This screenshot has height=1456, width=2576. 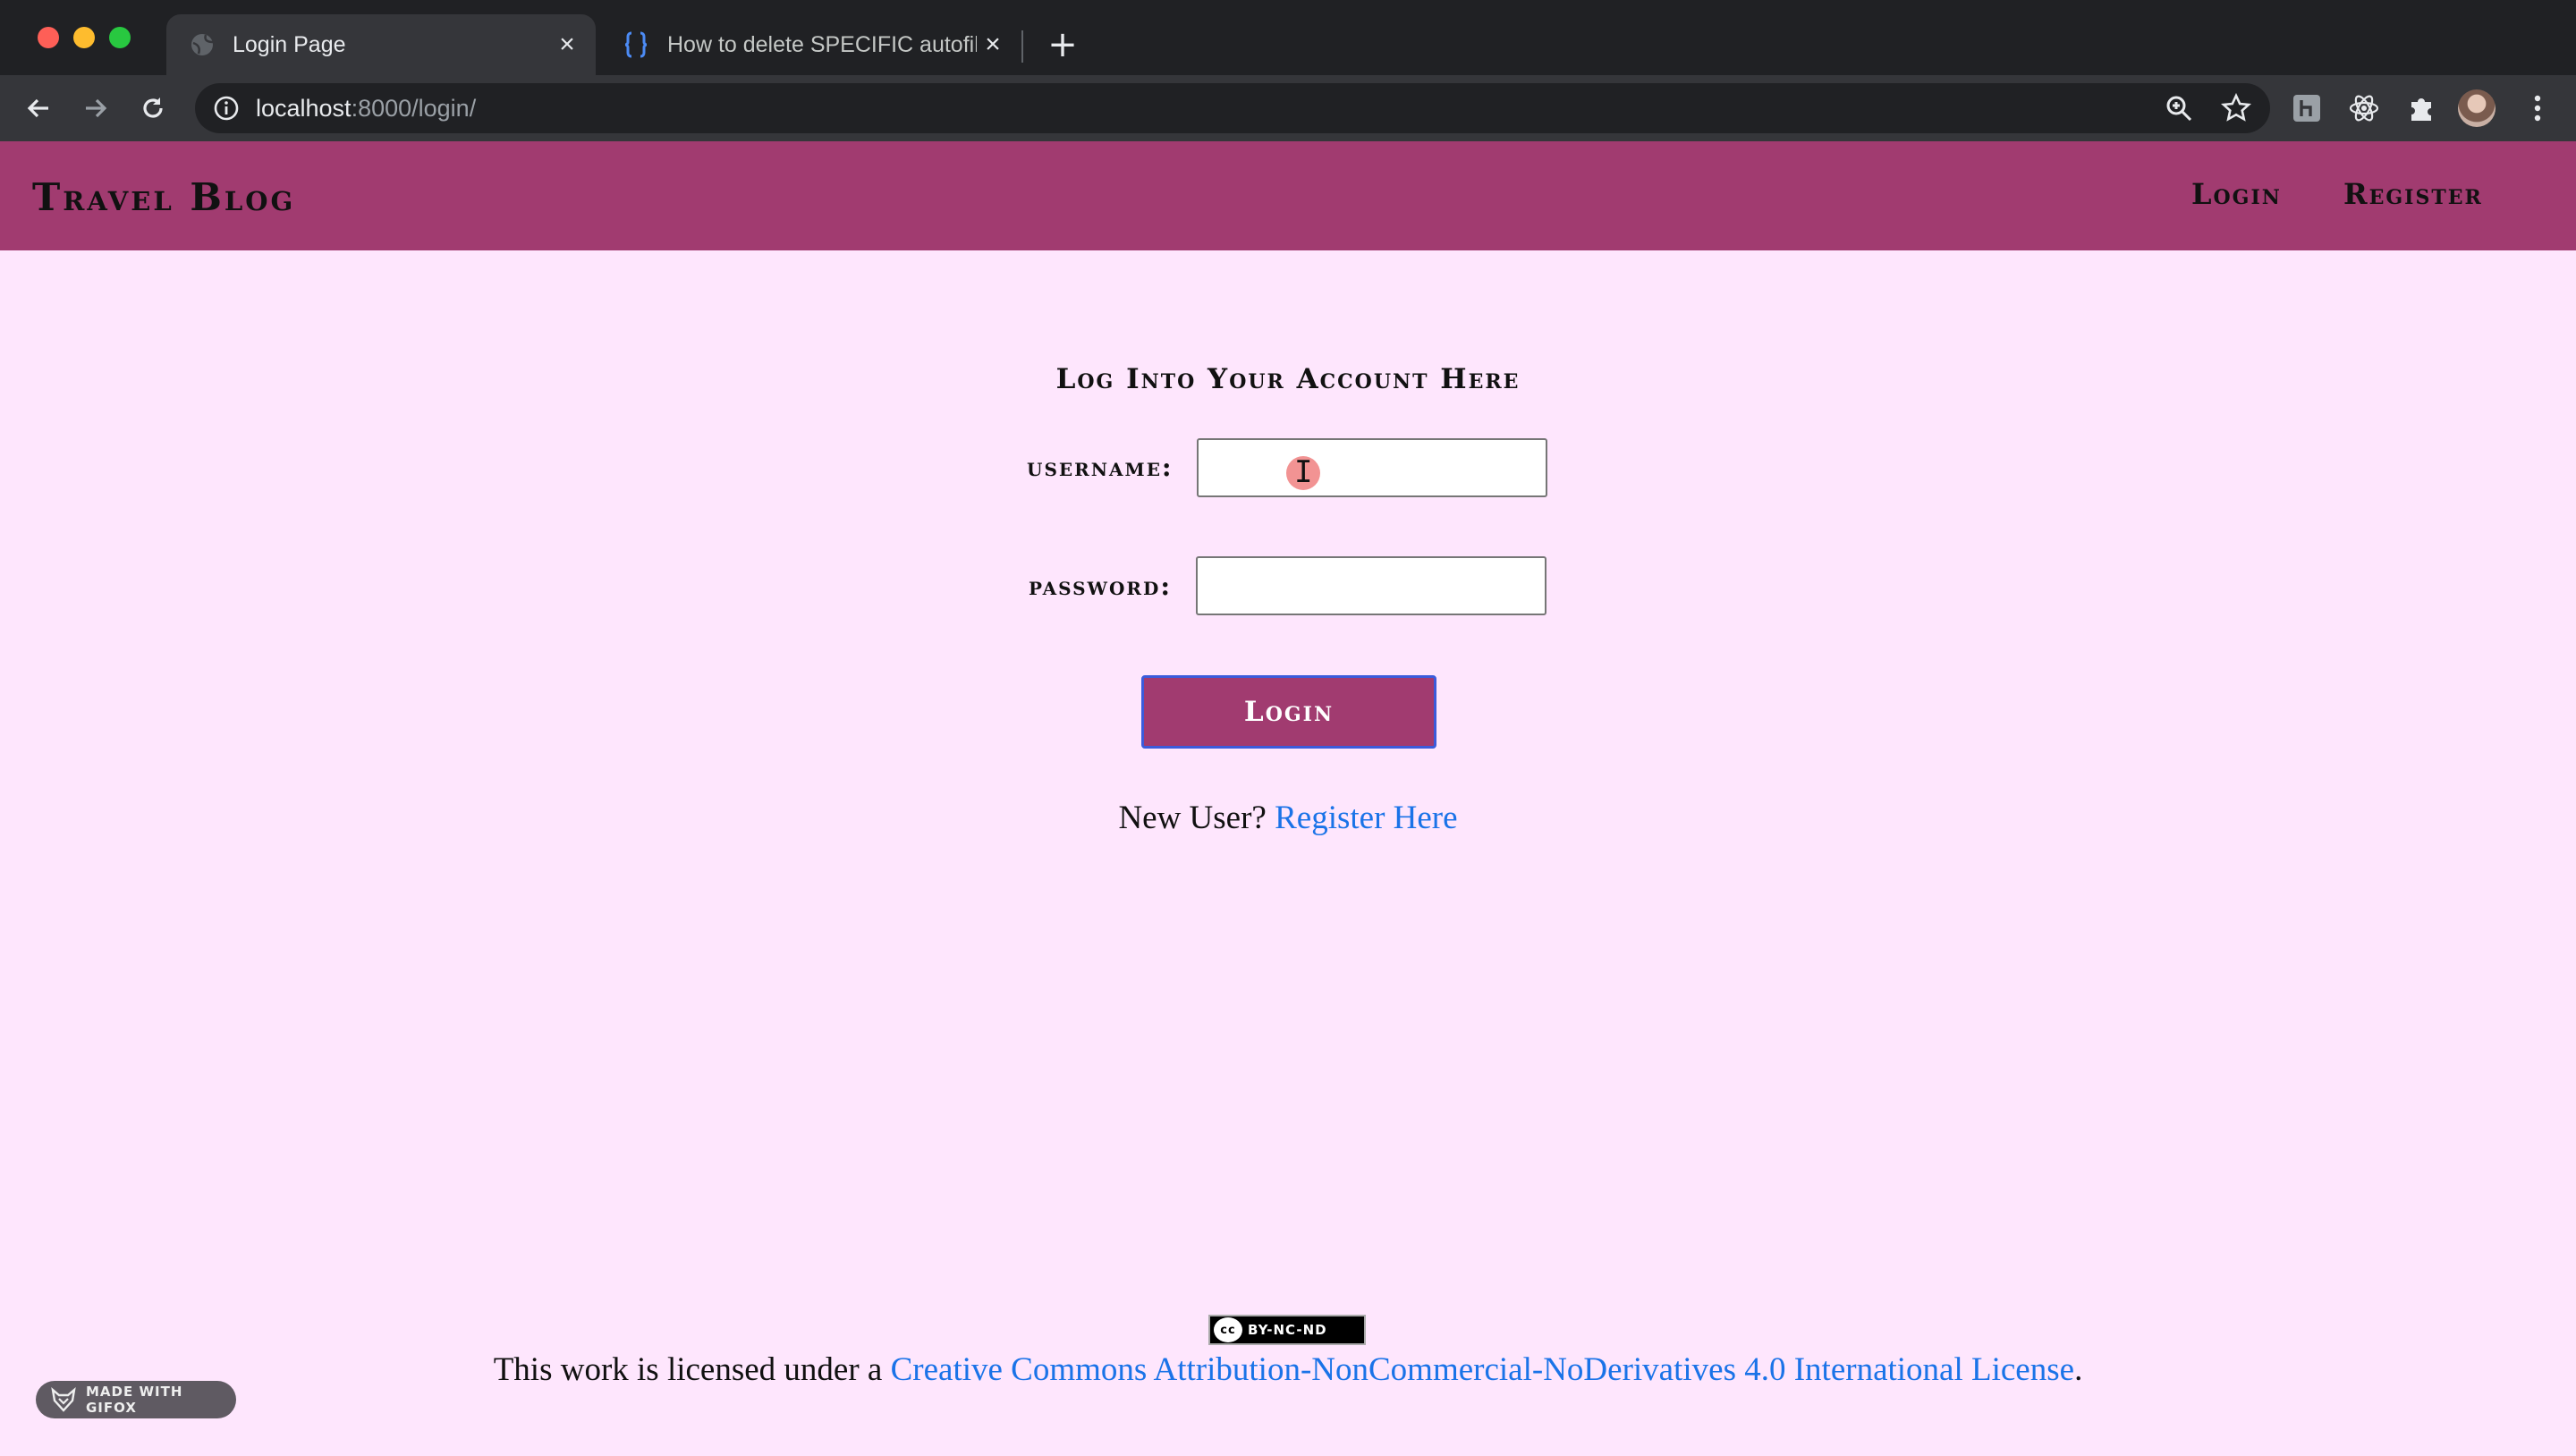 What do you see at coordinates (2477, 108) in the screenshot?
I see `avatar` at bounding box center [2477, 108].